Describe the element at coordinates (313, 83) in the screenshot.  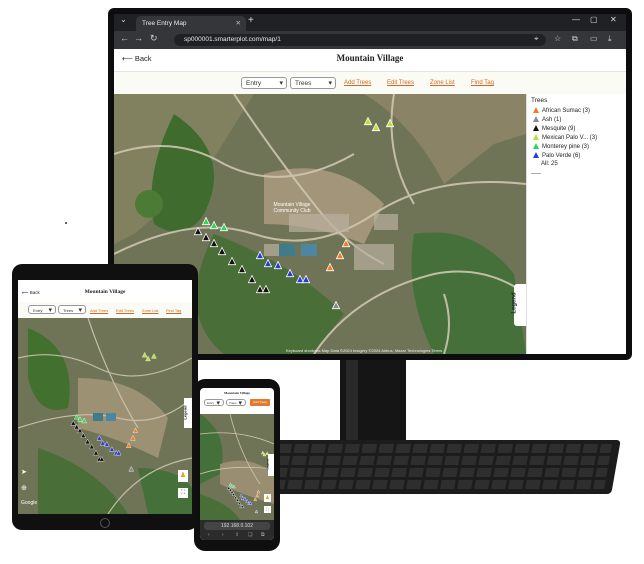
I see `trees-select: Trees` at that location.